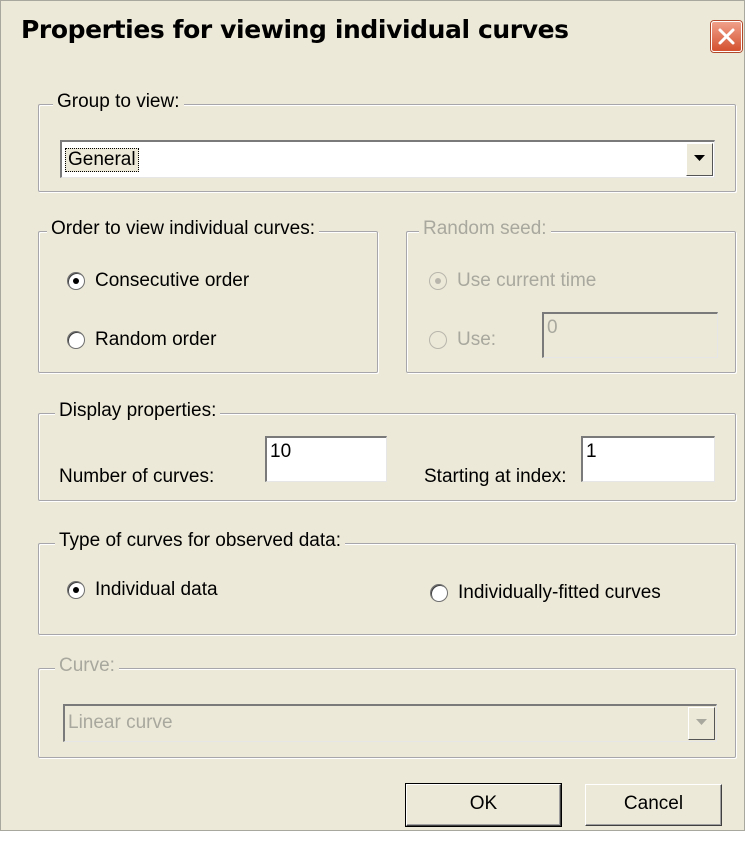 This screenshot has width=749, height=855. Describe the element at coordinates (172, 280) in the screenshot. I see `radio-consecutive-order-label: Consecutive order` at that location.